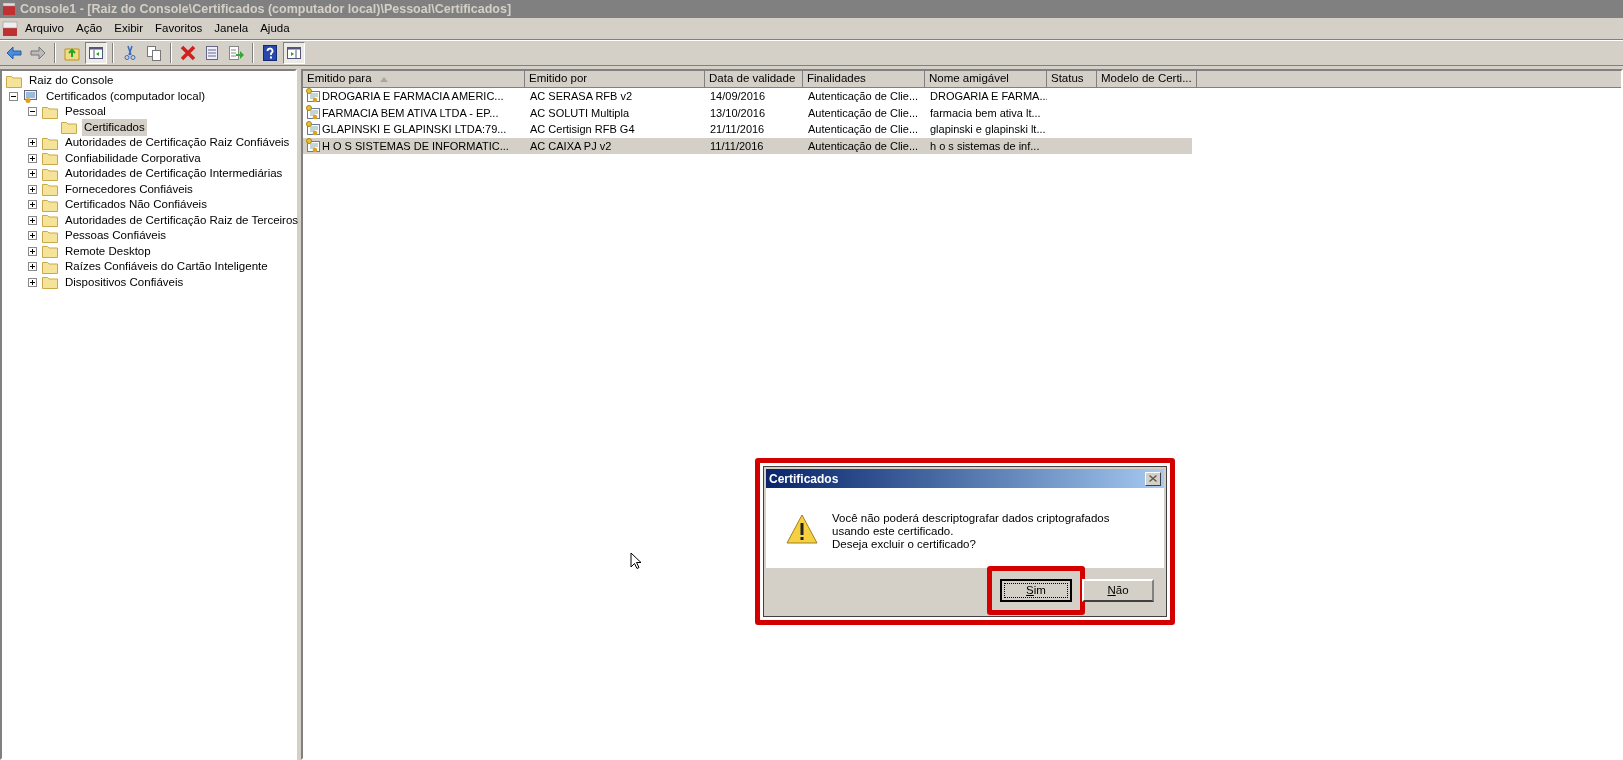 The image size is (1623, 760). Describe the element at coordinates (179, 28) in the screenshot. I see `menu-item: Favoritos` at that location.